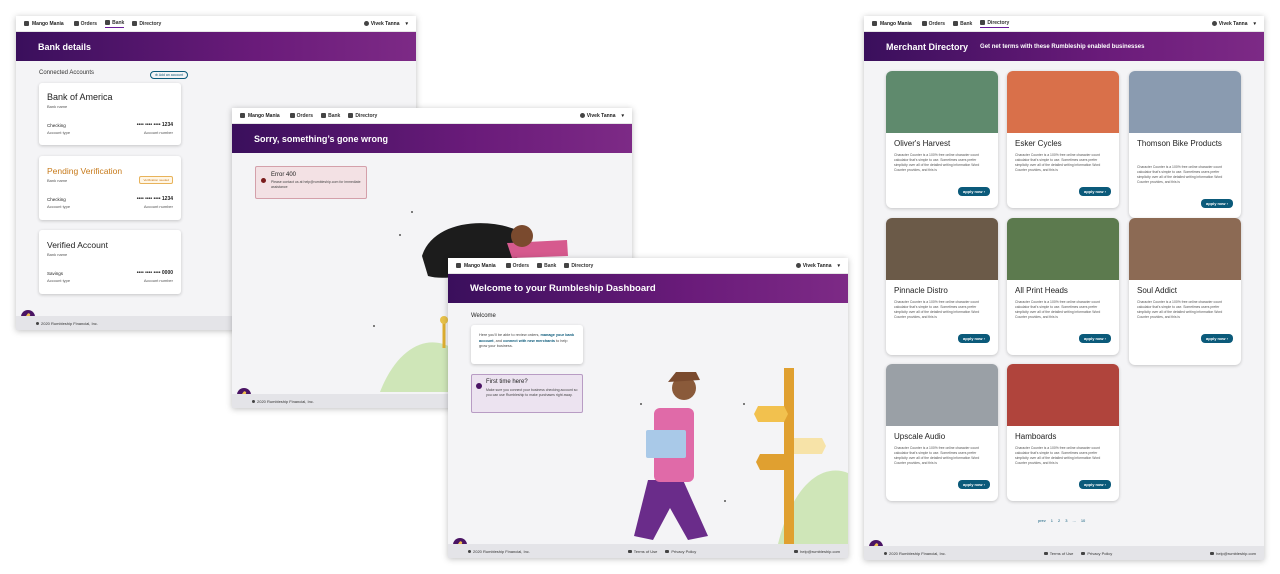 The image size is (1280, 574). What do you see at coordinates (1179, 143) in the screenshot?
I see `merchant-name: Thomson Bike Products` at bounding box center [1179, 143].